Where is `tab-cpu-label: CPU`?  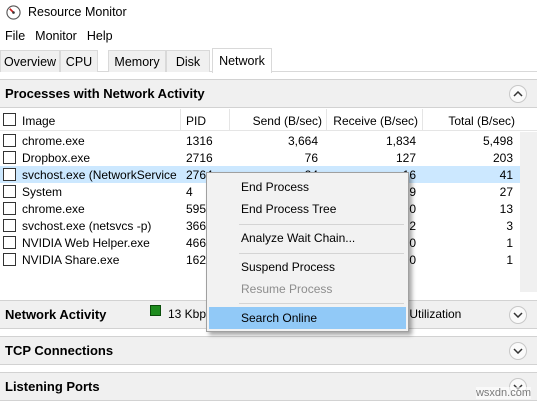 tab-cpu-label: CPU is located at coordinates (79, 61).